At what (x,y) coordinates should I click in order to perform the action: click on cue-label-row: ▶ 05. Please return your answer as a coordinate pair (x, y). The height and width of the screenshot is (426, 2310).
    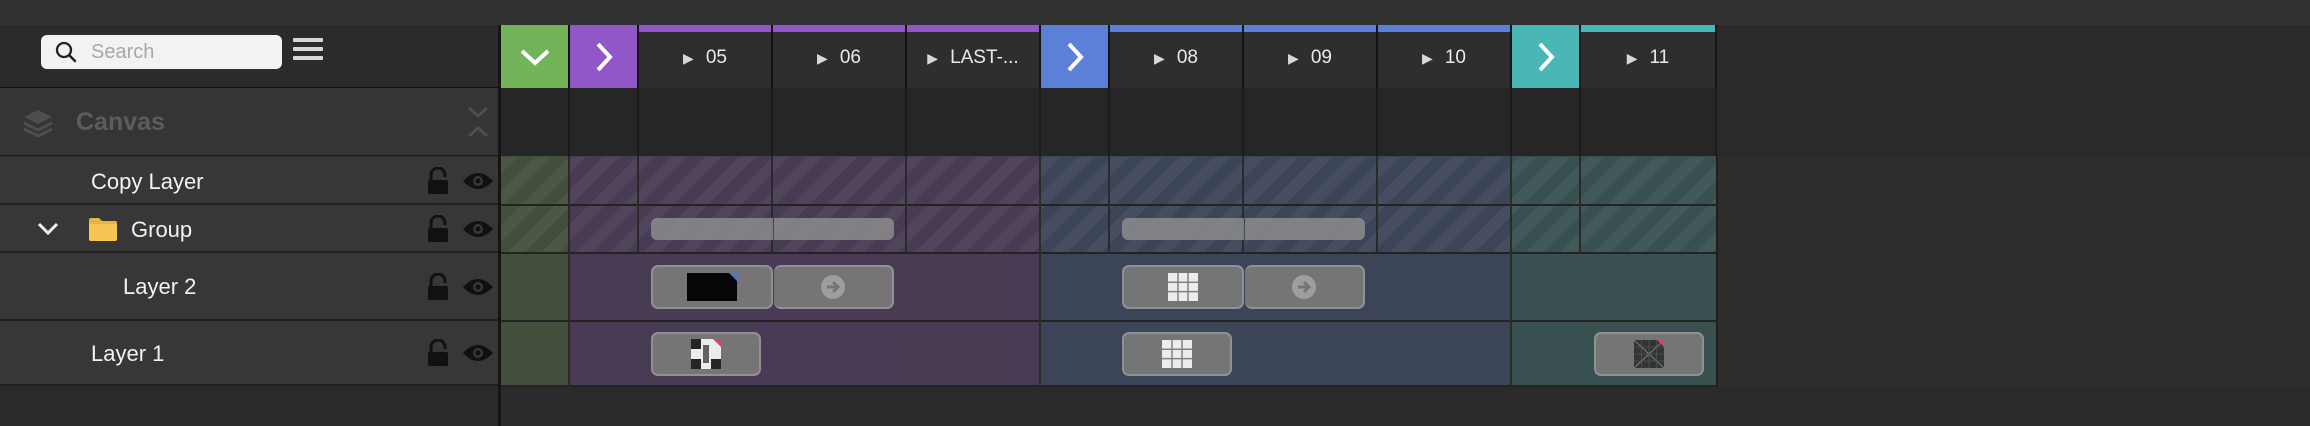
    Looking at the image, I should click on (705, 58).